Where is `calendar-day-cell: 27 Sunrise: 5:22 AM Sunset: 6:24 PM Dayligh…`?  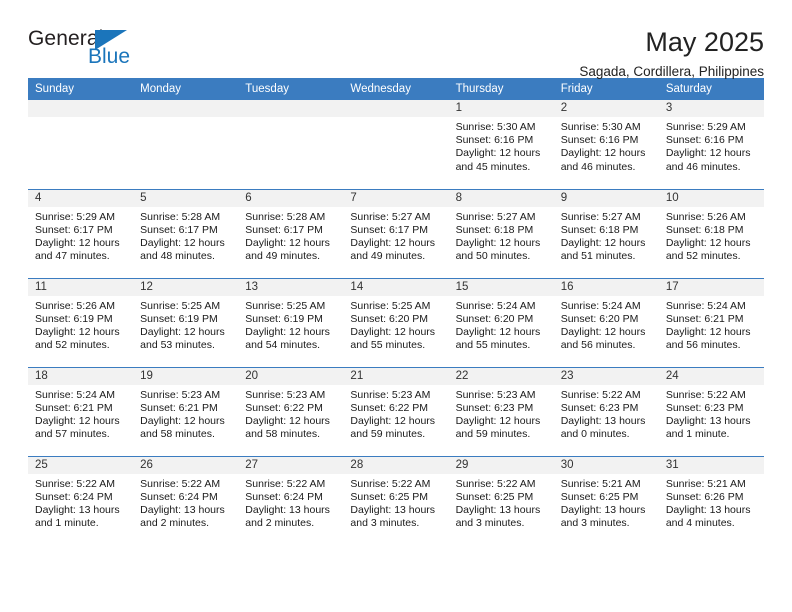 calendar-day-cell: 27 Sunrise: 5:22 AM Sunset: 6:24 PM Dayligh… is located at coordinates (291, 500).